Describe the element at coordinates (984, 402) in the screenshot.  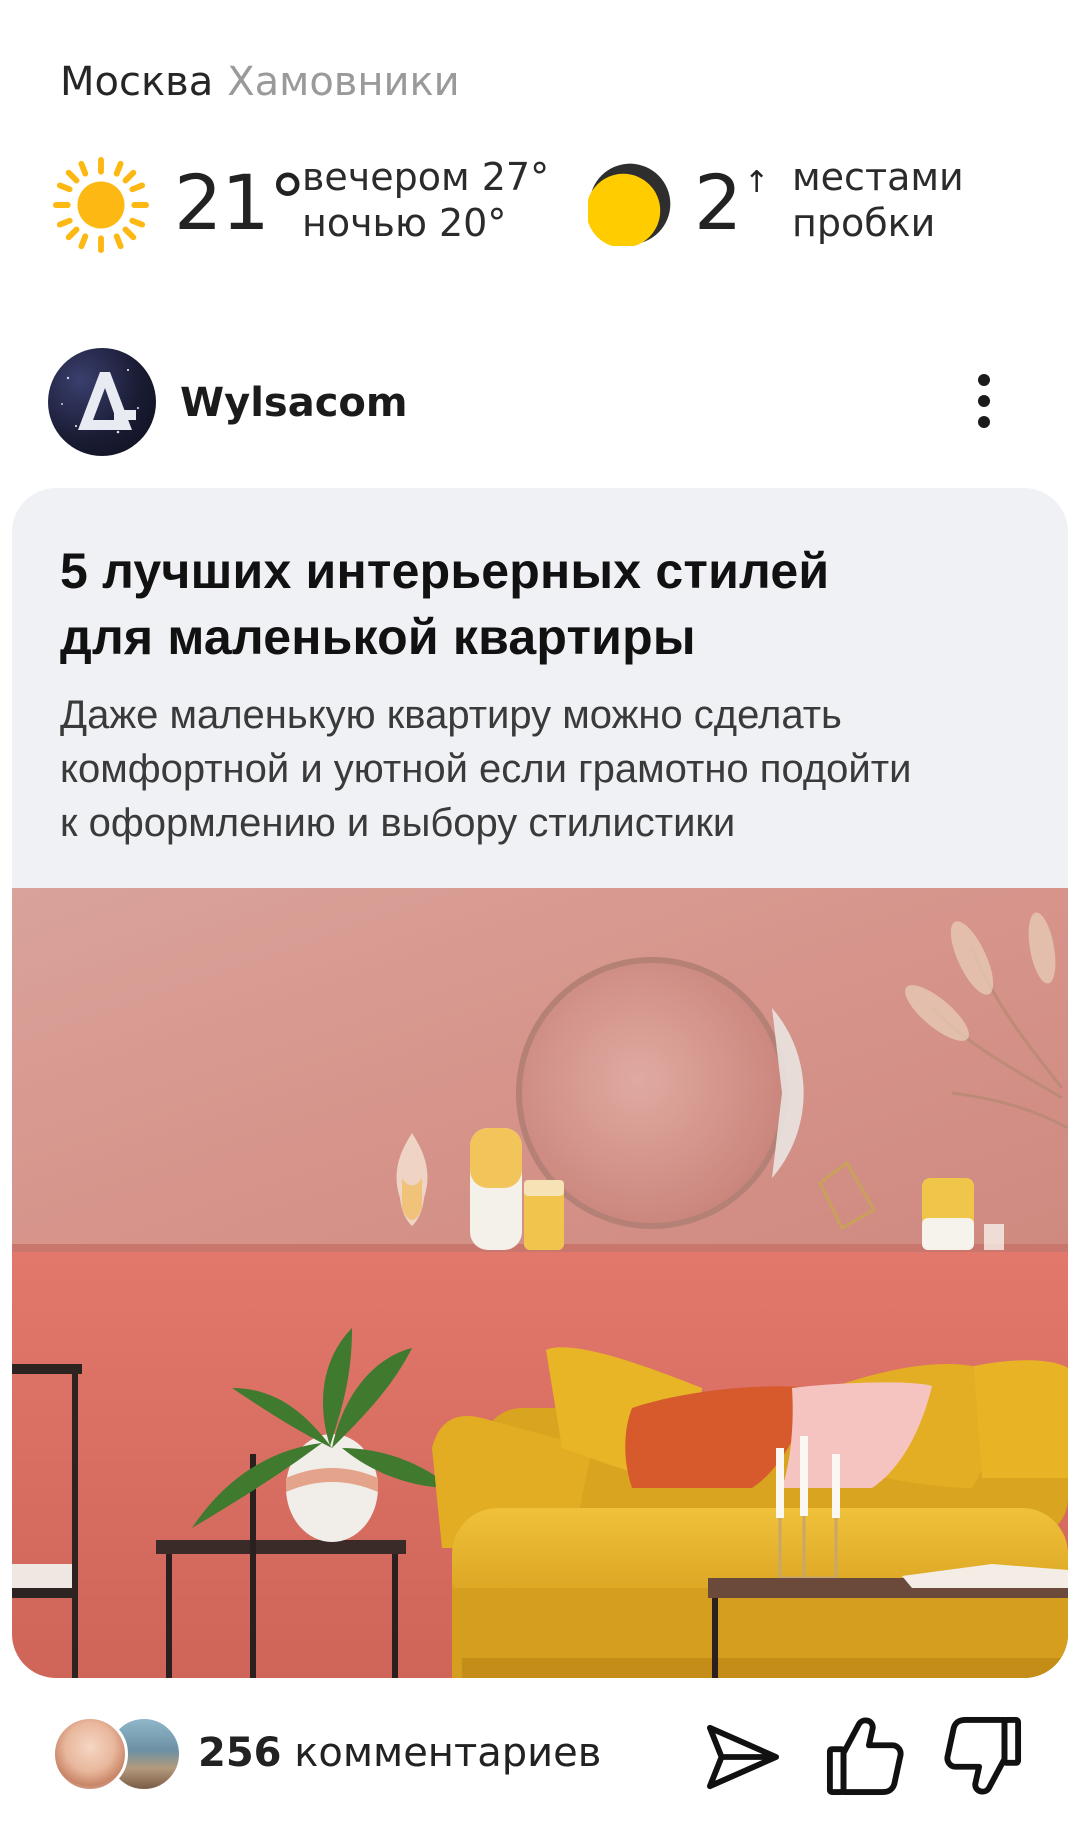
I see `more-vertical-icon` at that location.